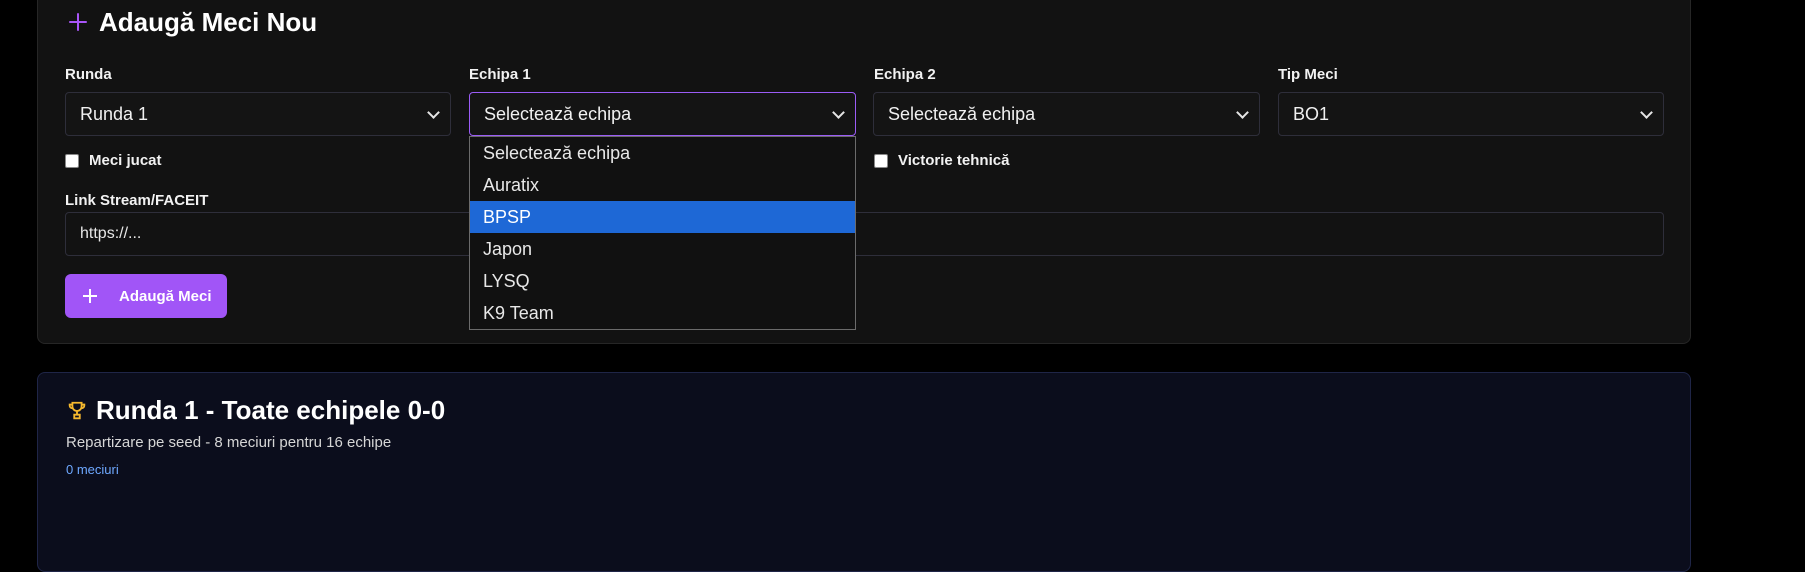  I want to click on dropdown-option: Japon, so click(662, 249).